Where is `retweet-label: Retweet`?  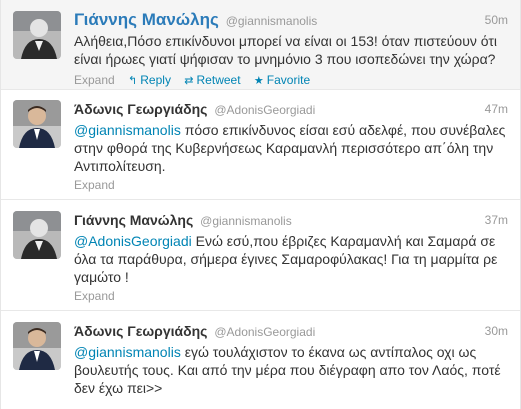
retweet-label: Retweet is located at coordinates (218, 80).